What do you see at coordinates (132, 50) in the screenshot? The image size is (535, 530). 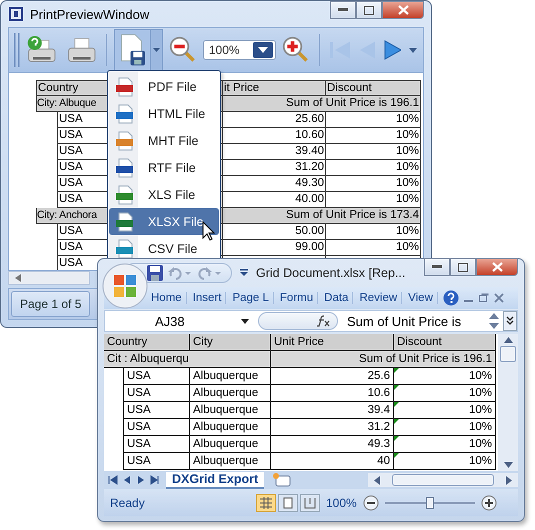 I see `export-button` at bounding box center [132, 50].